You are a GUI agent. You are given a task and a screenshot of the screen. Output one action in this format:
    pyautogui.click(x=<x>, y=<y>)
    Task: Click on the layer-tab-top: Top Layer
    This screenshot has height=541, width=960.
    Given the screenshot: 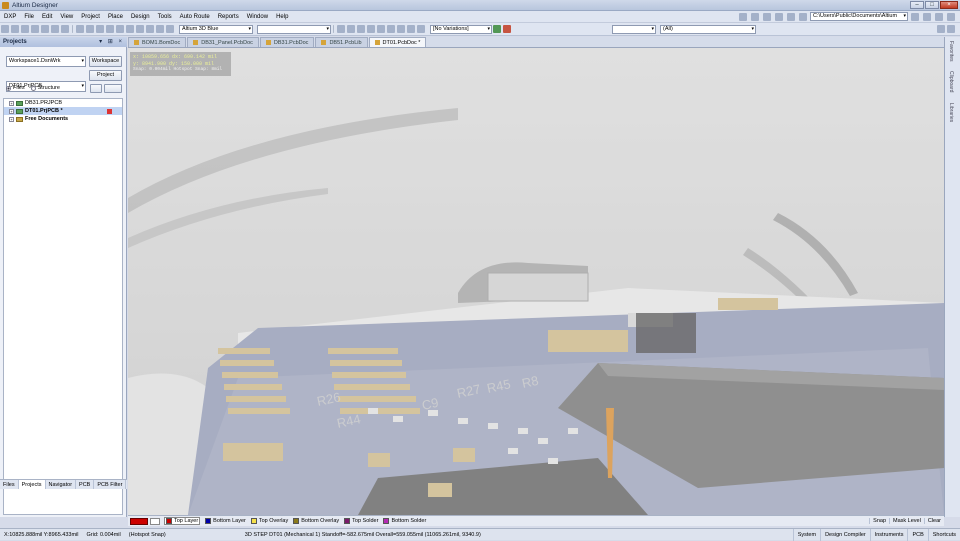 What is the action you would take?
    pyautogui.click(x=182, y=521)
    